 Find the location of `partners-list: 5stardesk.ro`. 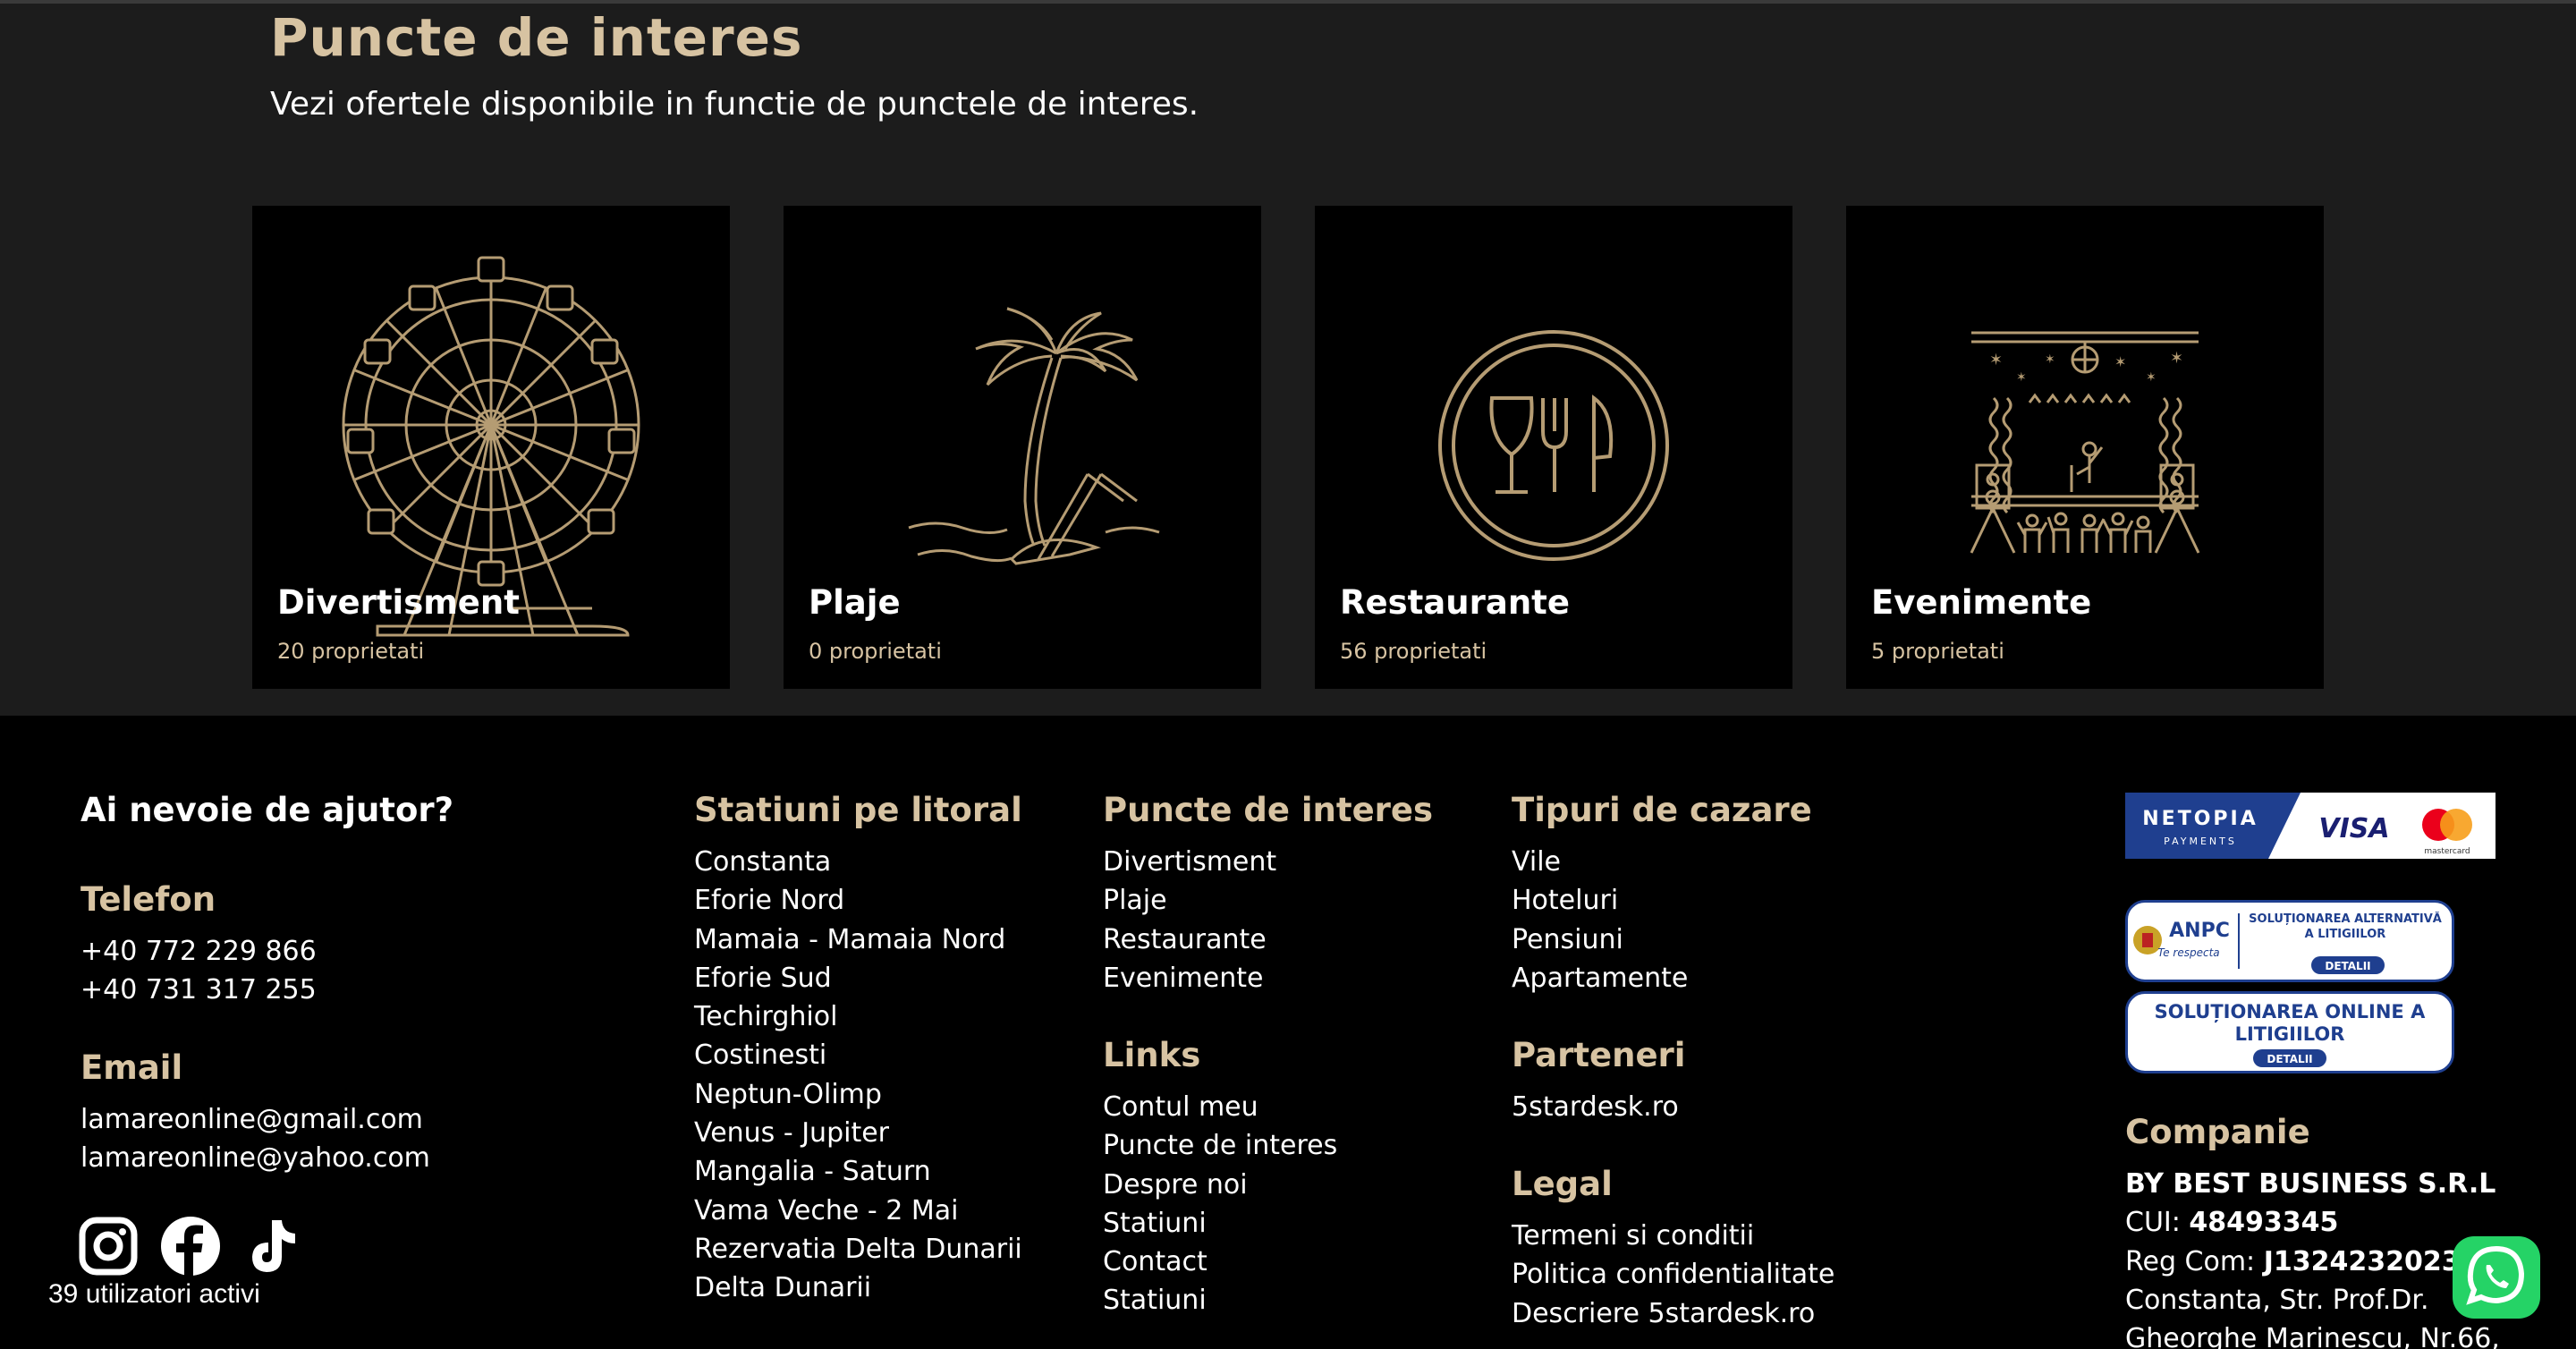

partners-list: 5stardesk.ro is located at coordinates (1595, 1107).